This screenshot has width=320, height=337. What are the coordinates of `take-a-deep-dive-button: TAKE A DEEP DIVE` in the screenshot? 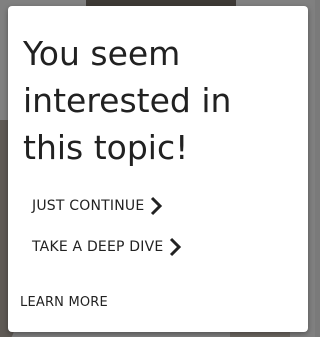 It's located at (107, 247).